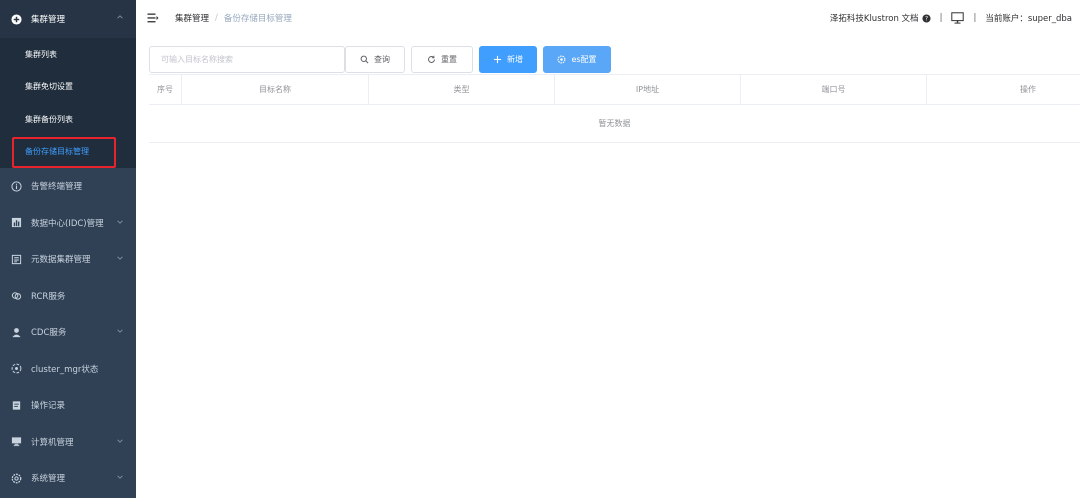 This screenshot has width=1080, height=498. I want to click on sidebar-item-label: 元数据集群管理, so click(61, 260).